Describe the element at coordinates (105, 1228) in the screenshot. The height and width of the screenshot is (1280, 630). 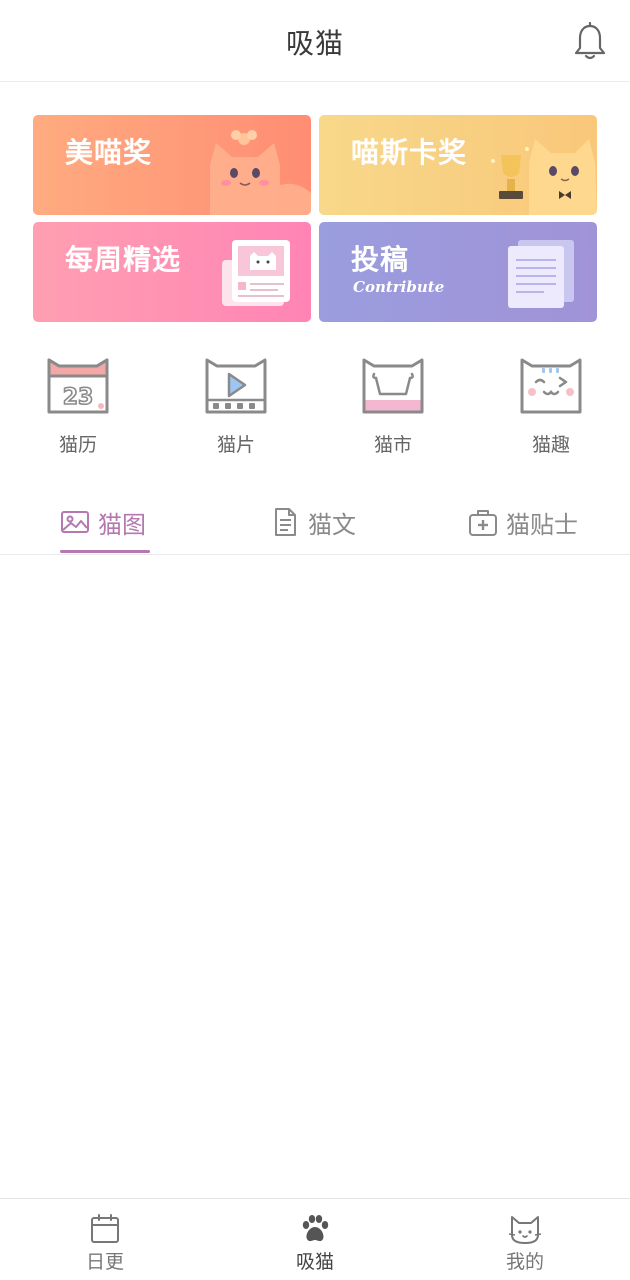
I see `calendar-icon` at that location.